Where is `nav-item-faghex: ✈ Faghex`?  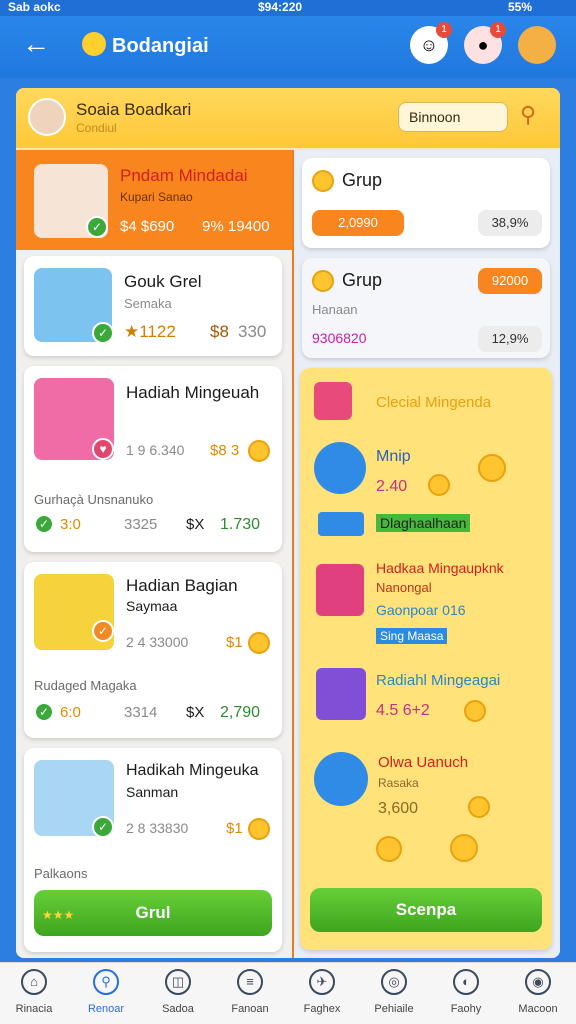 nav-item-faghex: ✈ Faghex is located at coordinates (322, 992).